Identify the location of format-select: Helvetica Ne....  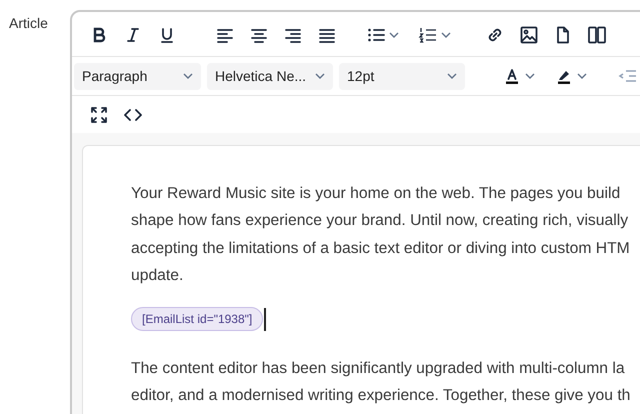
(270, 76).